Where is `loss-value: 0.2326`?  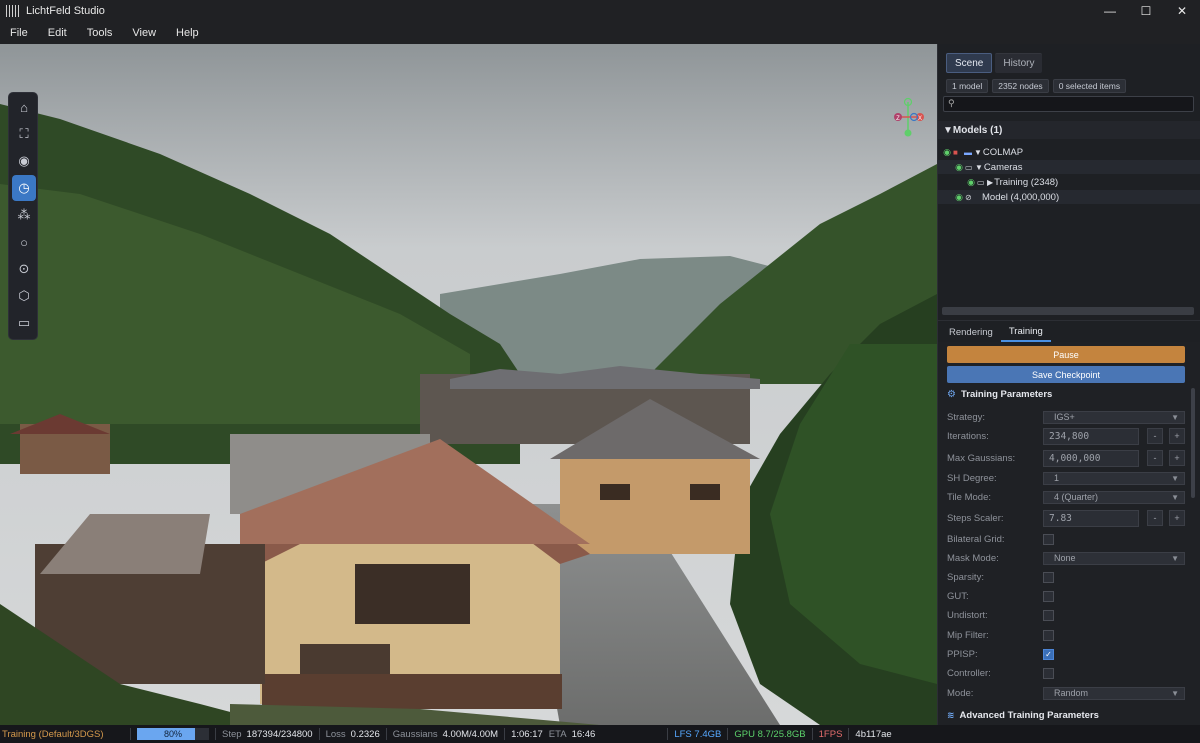
loss-value: 0.2326 is located at coordinates (365, 734).